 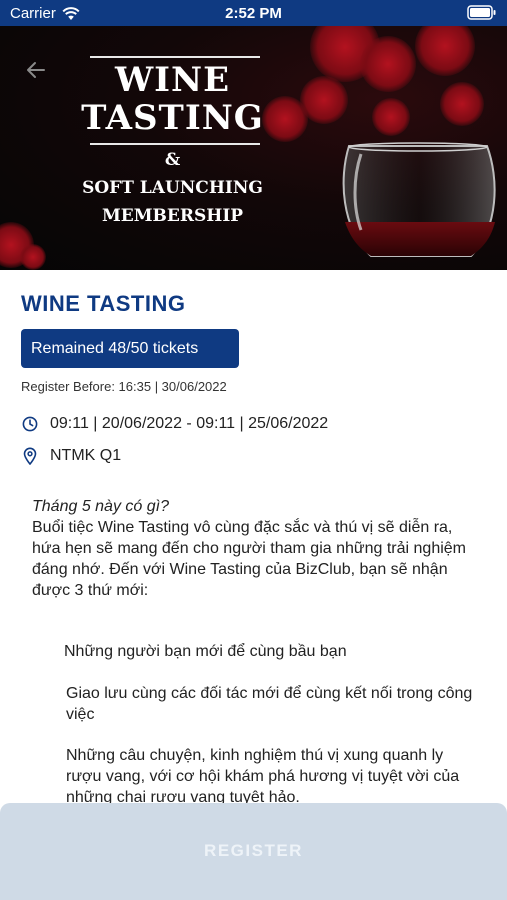 What do you see at coordinates (130, 348) in the screenshot?
I see `tickets-remaining-badge: Remained 48/50 tickets` at bounding box center [130, 348].